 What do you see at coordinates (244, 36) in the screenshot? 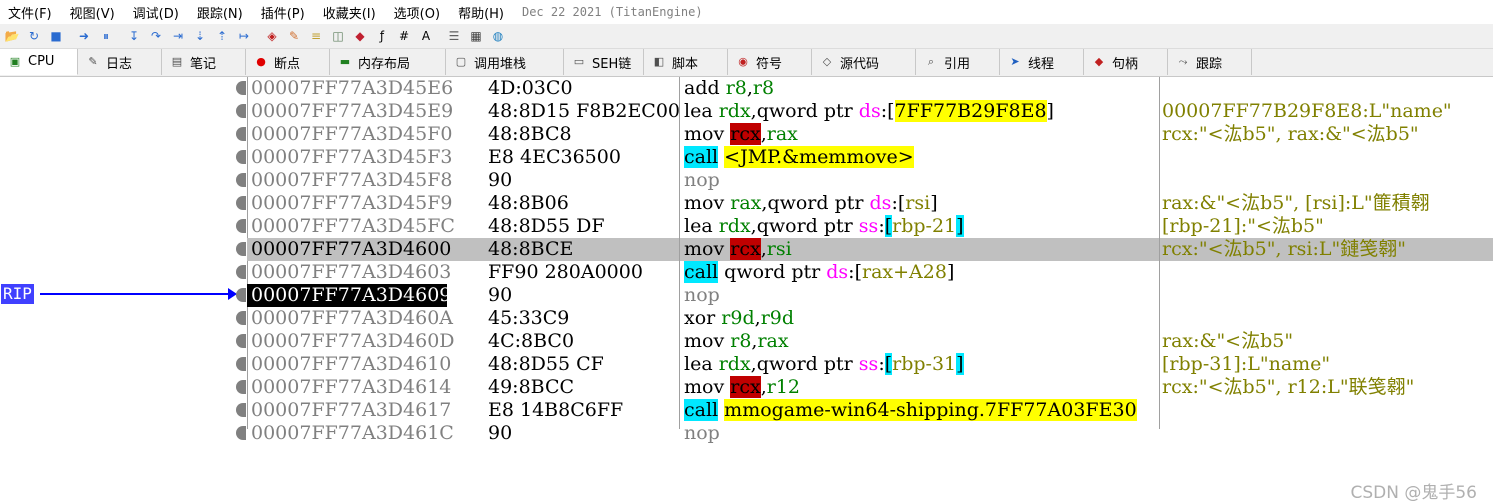
I see `run-to-user-code-icon: ↦` at bounding box center [244, 36].